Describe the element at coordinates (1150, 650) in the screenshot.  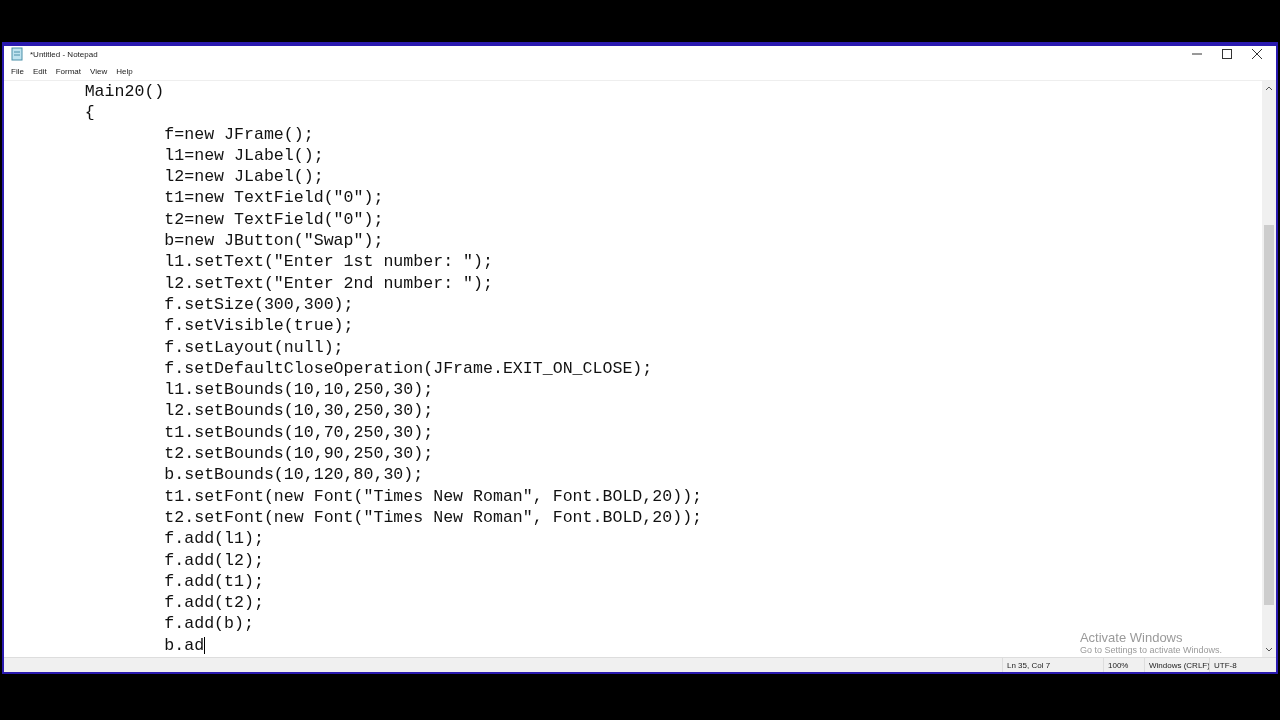
I see `activation-hint: Go to Settings to activate Windows.` at that location.